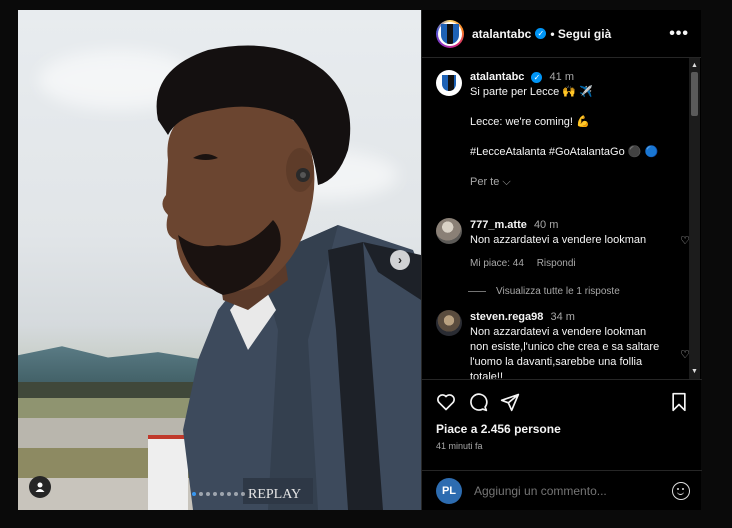 The width and height of the screenshot is (732, 528). I want to click on scroll-down-arrow-icon: ▼, so click(694, 371).